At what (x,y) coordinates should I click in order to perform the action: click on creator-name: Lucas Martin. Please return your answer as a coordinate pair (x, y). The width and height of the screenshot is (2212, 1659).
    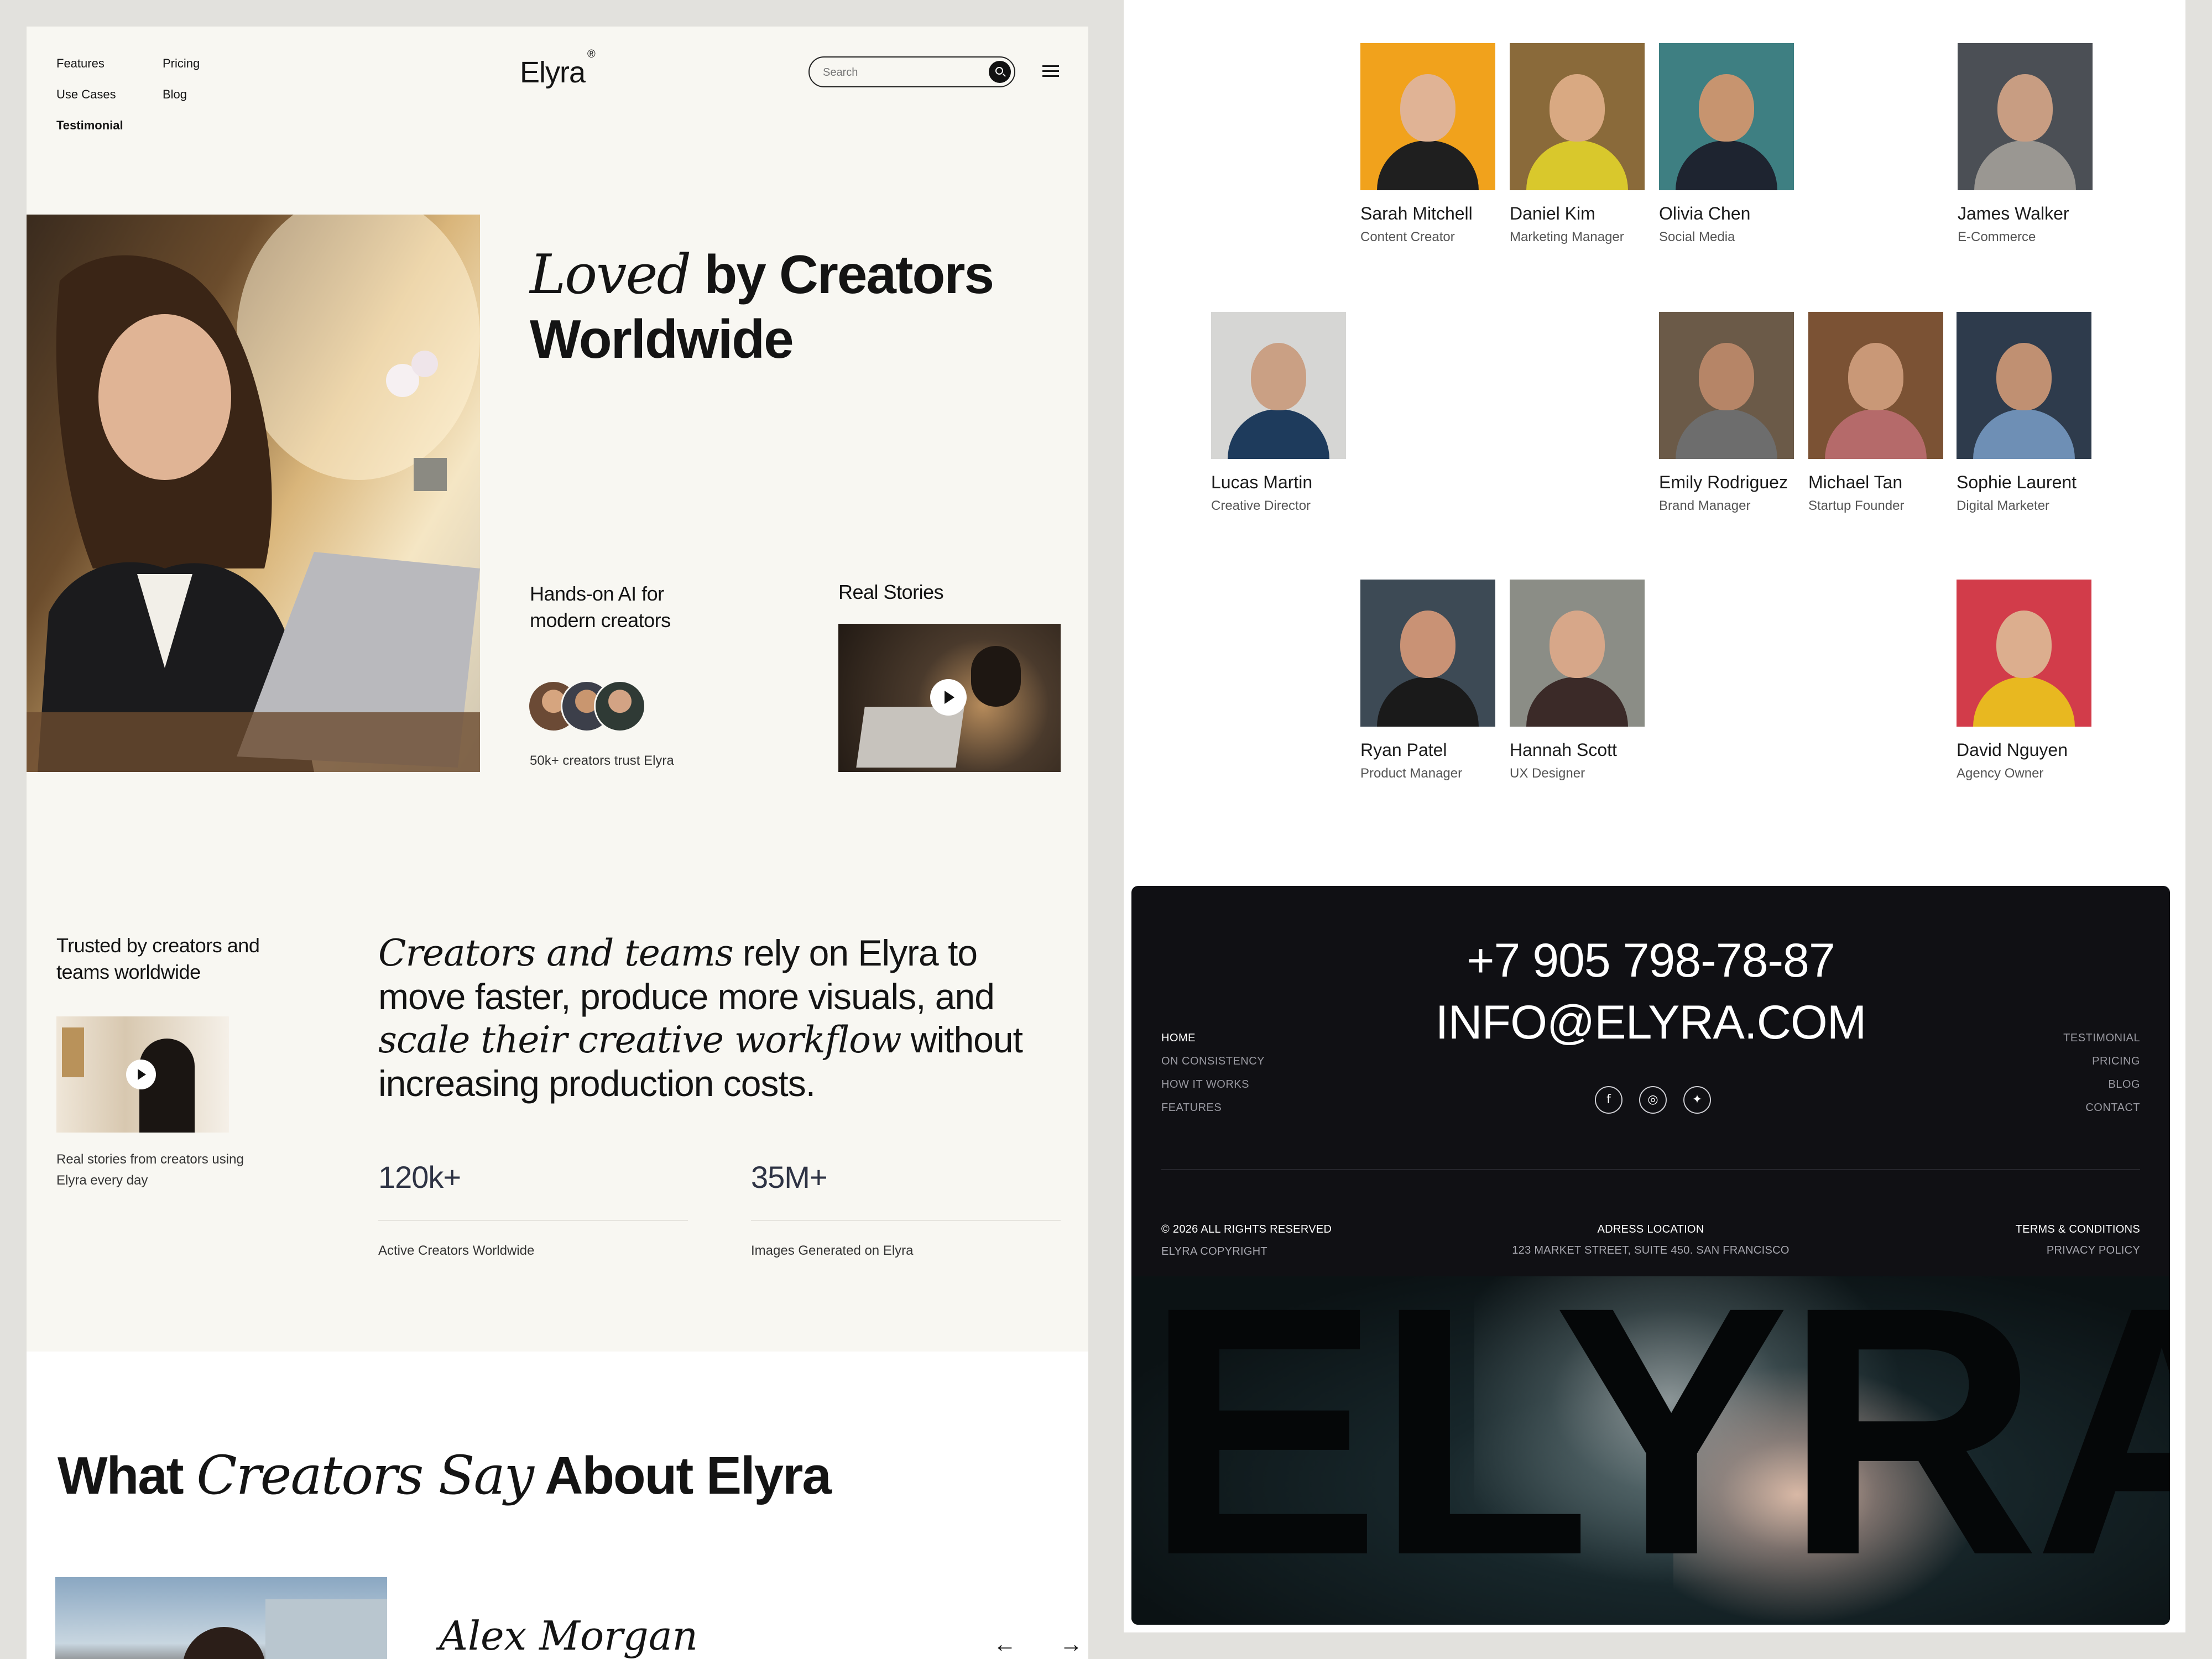
    Looking at the image, I should click on (1262, 482).